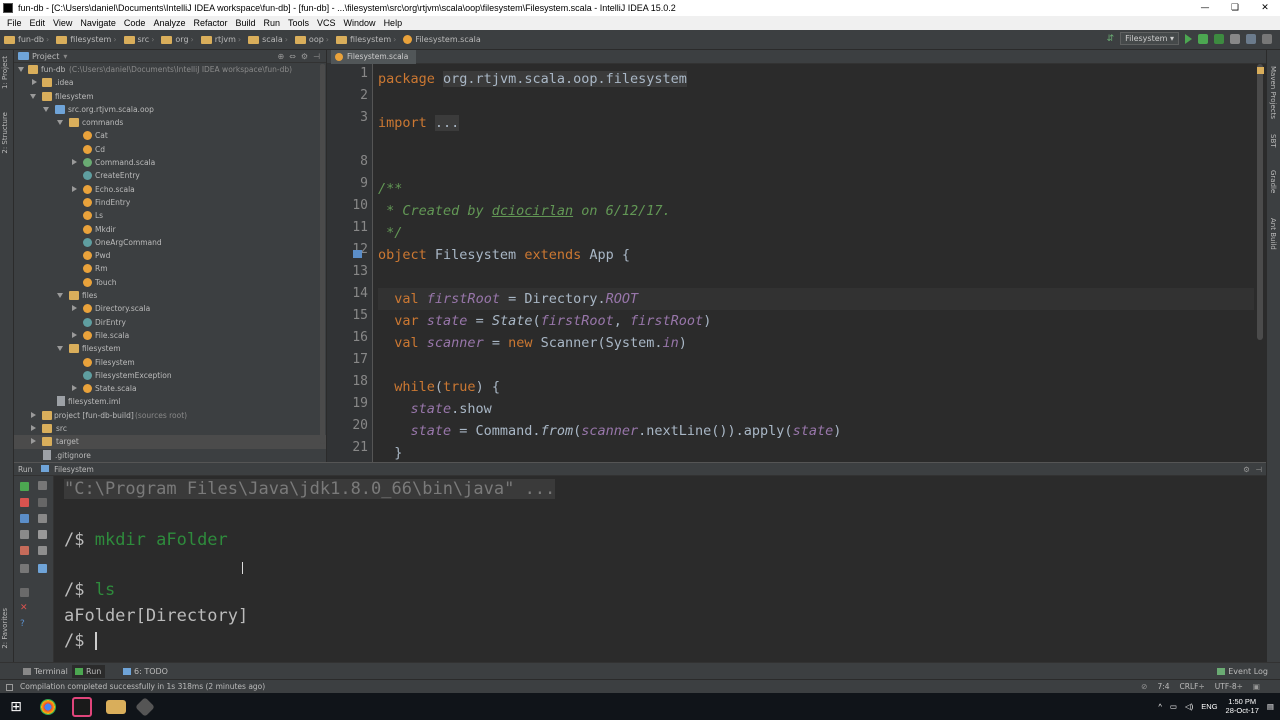 Image resolution: width=1280 pixels, height=720 pixels. What do you see at coordinates (393, 23) in the screenshot?
I see `menu-help: Help` at bounding box center [393, 23].